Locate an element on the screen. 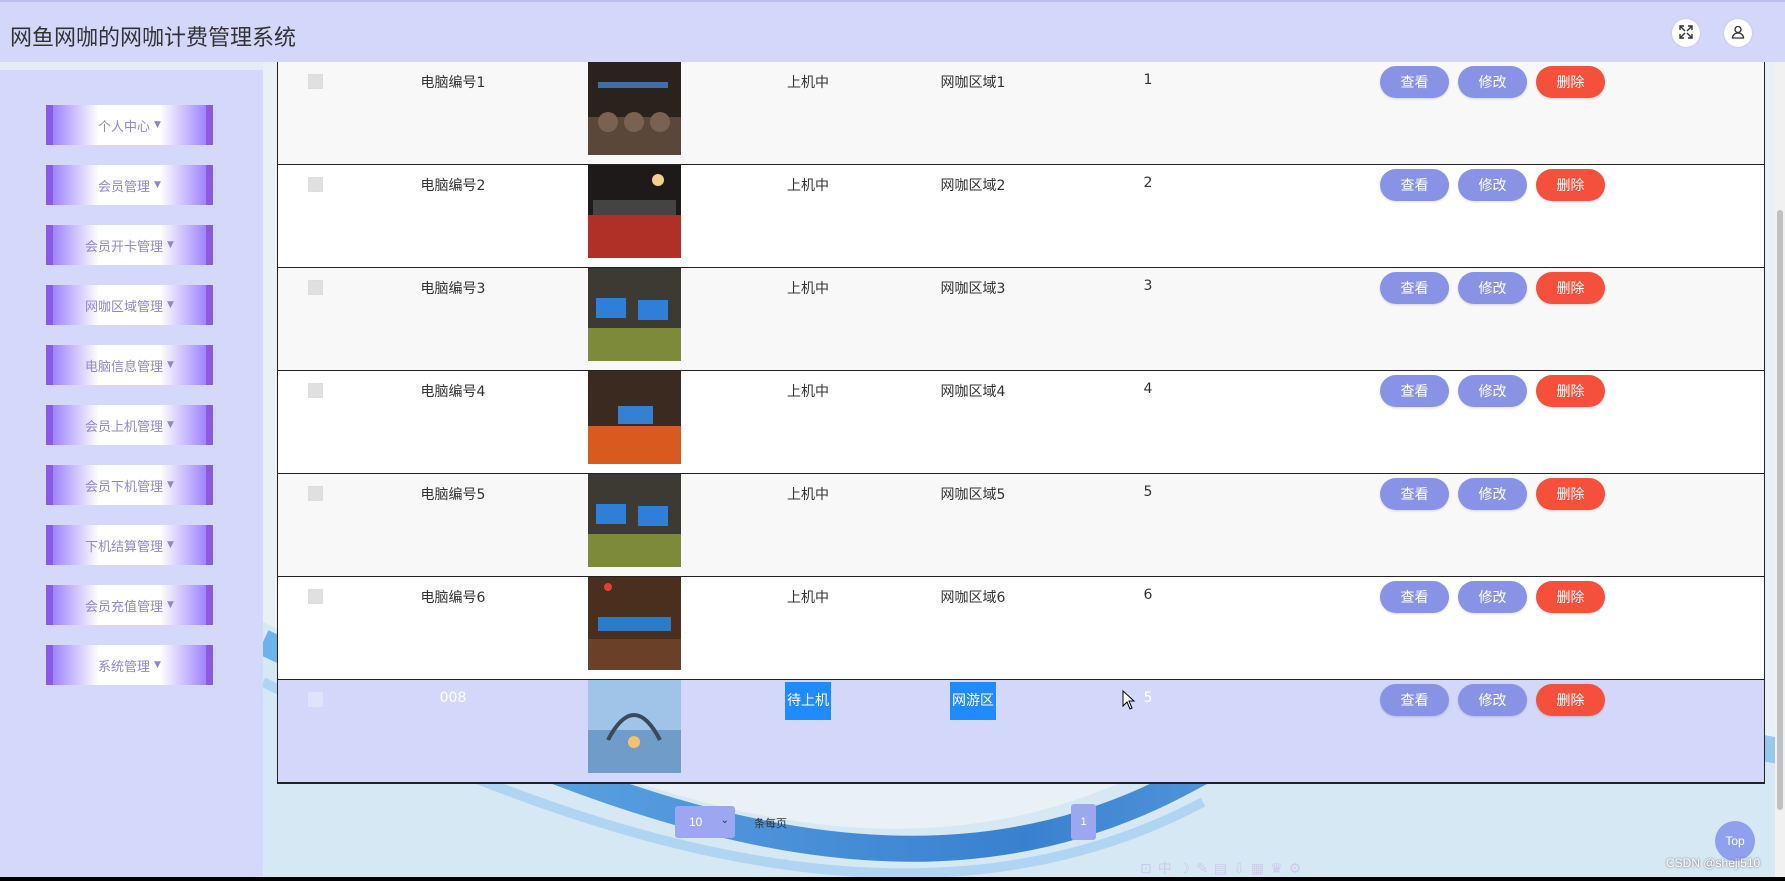 This screenshot has height=881, width=1785. sidebar-item-computer-management: 电脑信息管理 ▼ is located at coordinates (129, 365).